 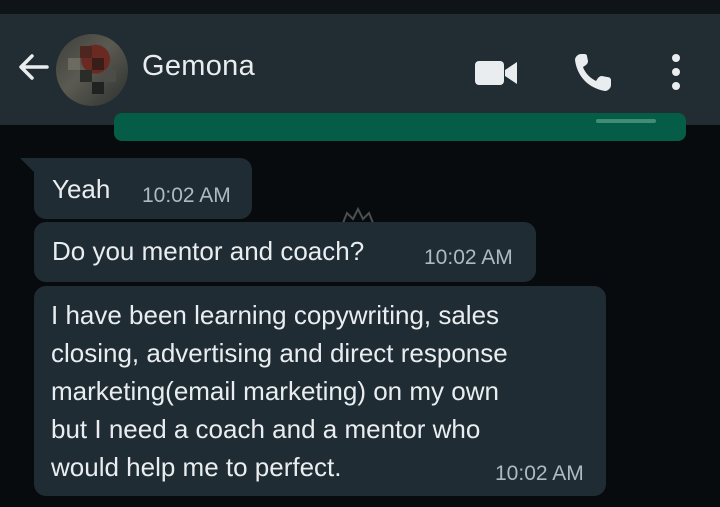 I want to click on outgoing-message-bubble, so click(x=400, y=127).